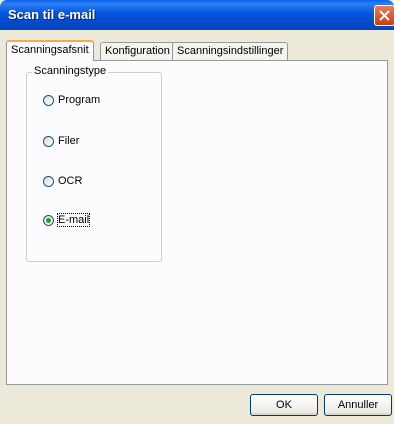 The width and height of the screenshot is (394, 424). I want to click on tab-konfiguration: Konfiguration, so click(137, 51).